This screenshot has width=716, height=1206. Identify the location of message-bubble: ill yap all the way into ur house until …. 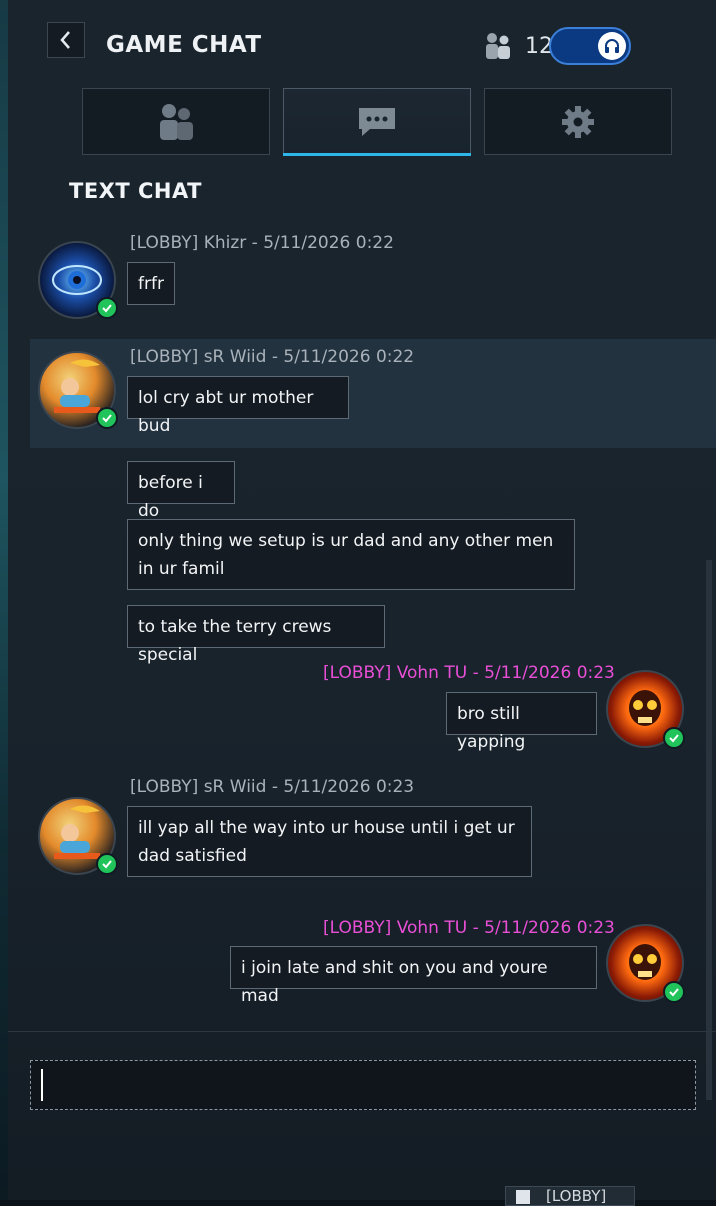
(329, 841).